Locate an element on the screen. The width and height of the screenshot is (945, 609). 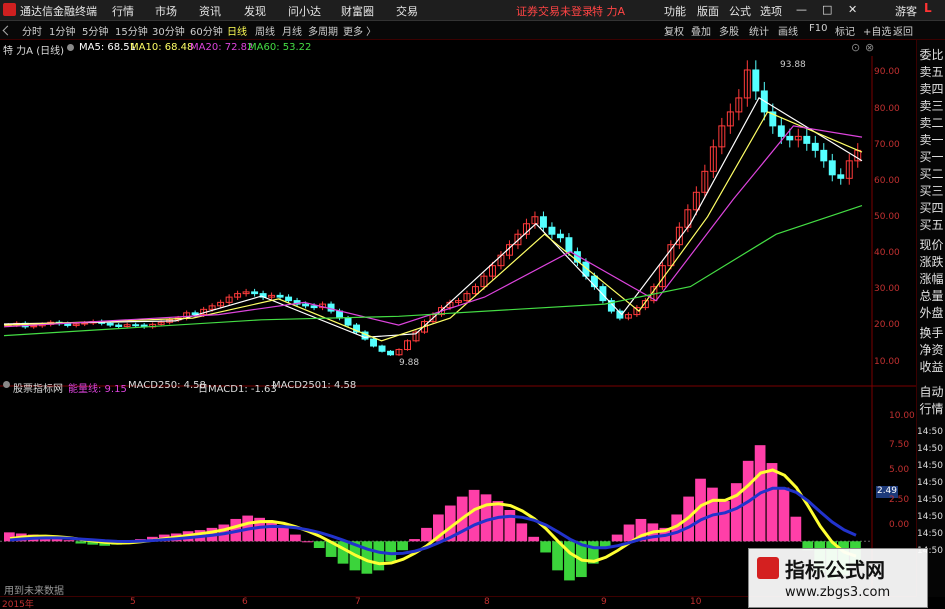
maximize-button: □ is located at coordinates (827, 9).